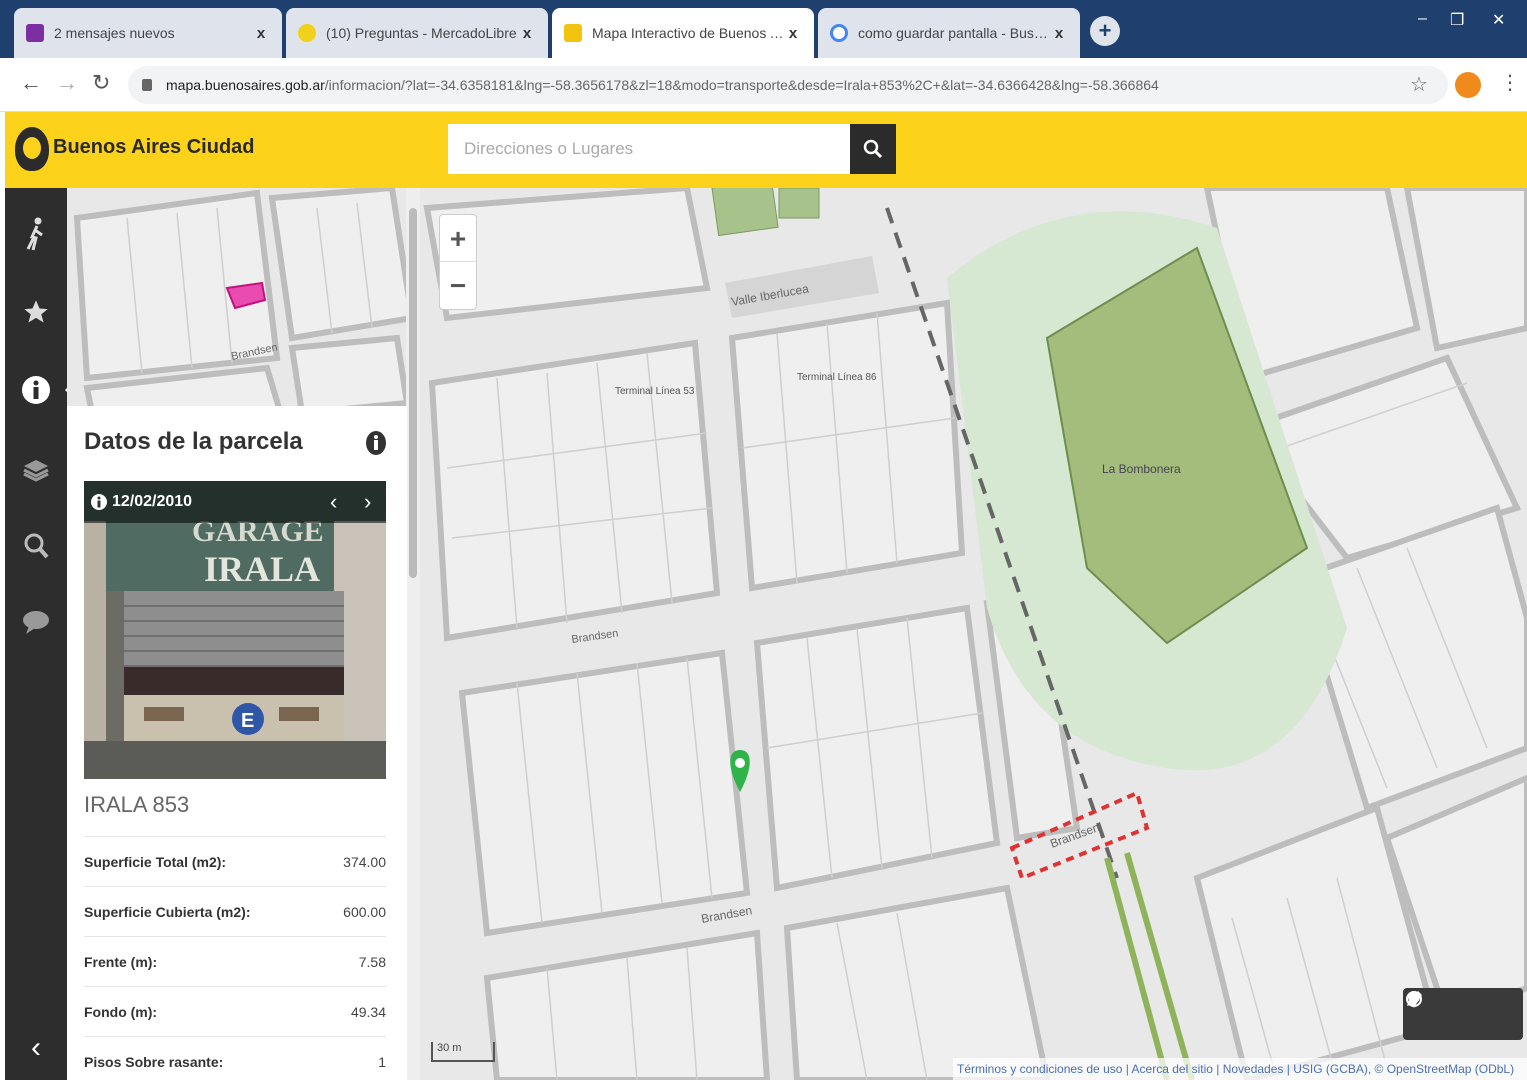 The width and height of the screenshot is (1527, 1080). I want to click on layers-icon, so click(36, 471).